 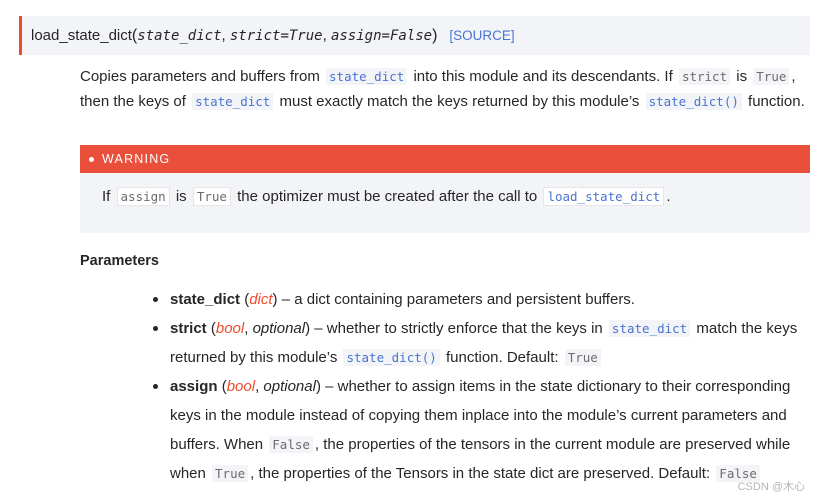 What do you see at coordinates (108, 196) in the screenshot?
I see `warning-text: If` at bounding box center [108, 196].